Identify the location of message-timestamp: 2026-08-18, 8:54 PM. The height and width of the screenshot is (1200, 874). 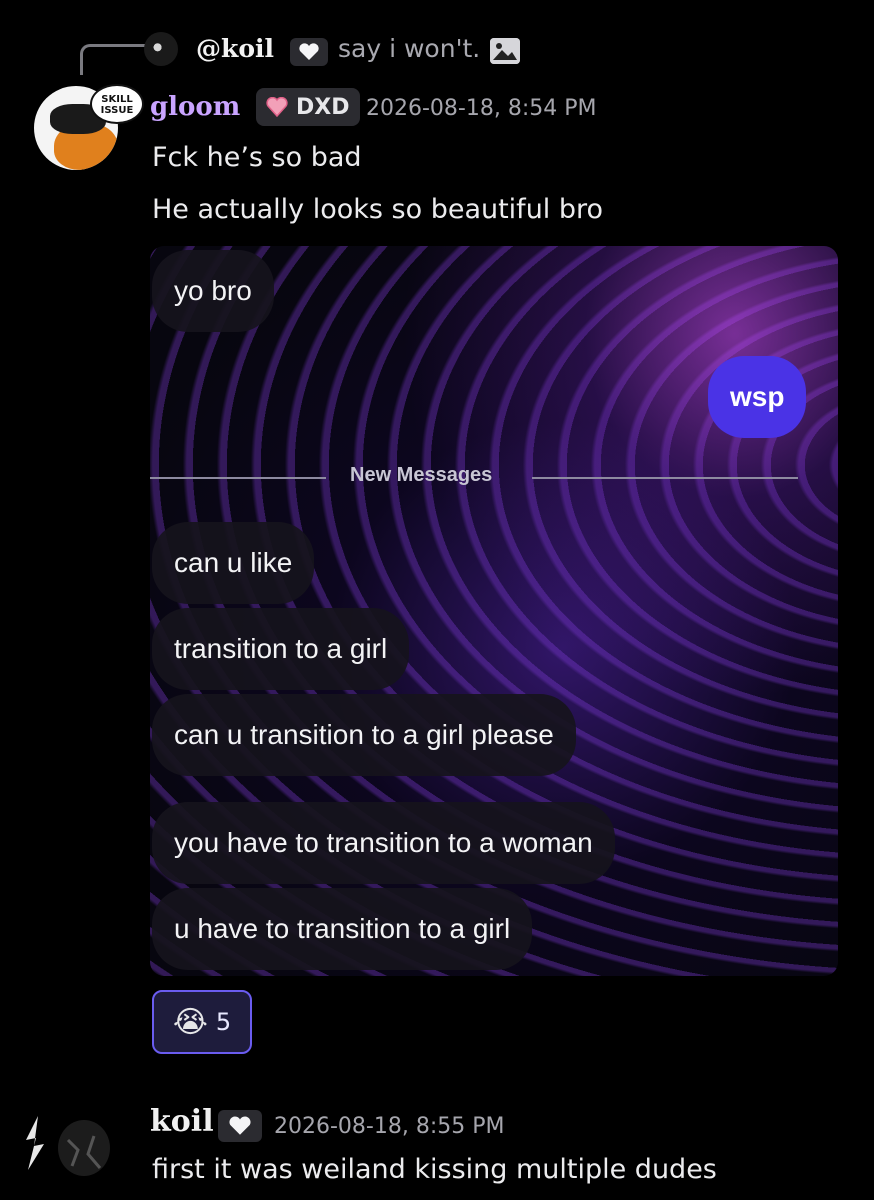
(481, 108).